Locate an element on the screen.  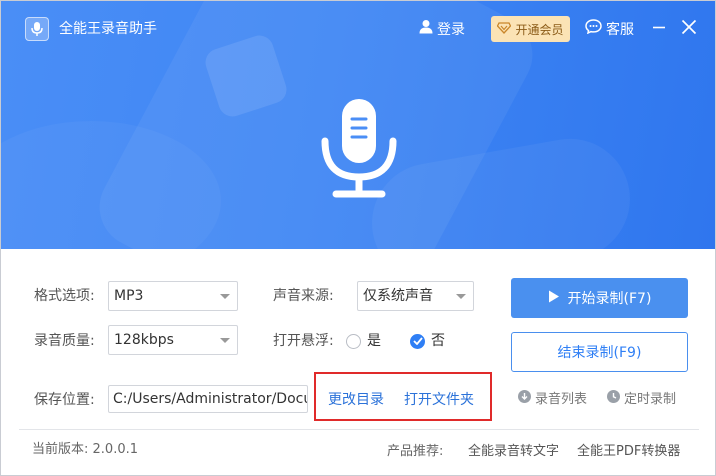
radio-checked-icon is located at coordinates (417, 341).